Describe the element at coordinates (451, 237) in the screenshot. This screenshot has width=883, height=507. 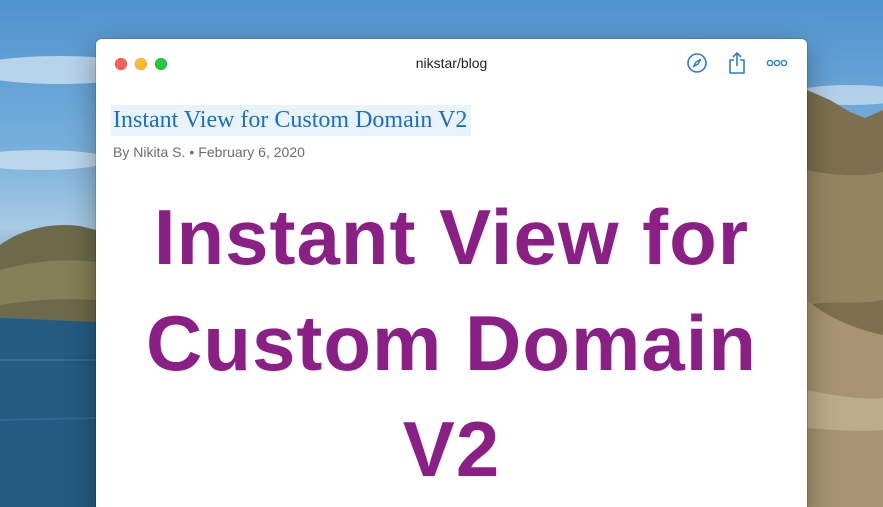
I see `hero-text-line: Instant View for` at that location.